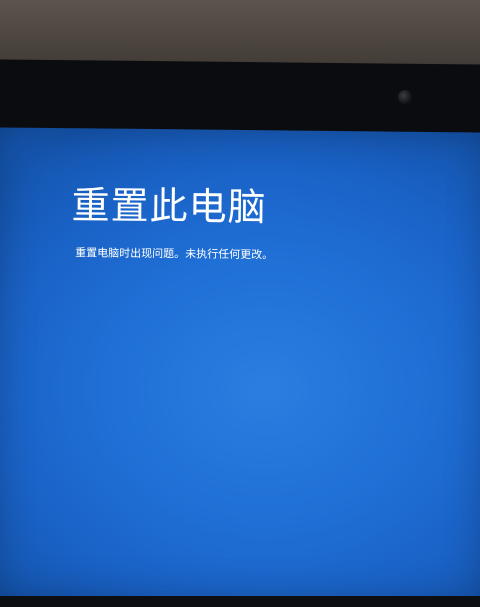 This screenshot has width=480, height=607. I want to click on webcam-icon, so click(405, 97).